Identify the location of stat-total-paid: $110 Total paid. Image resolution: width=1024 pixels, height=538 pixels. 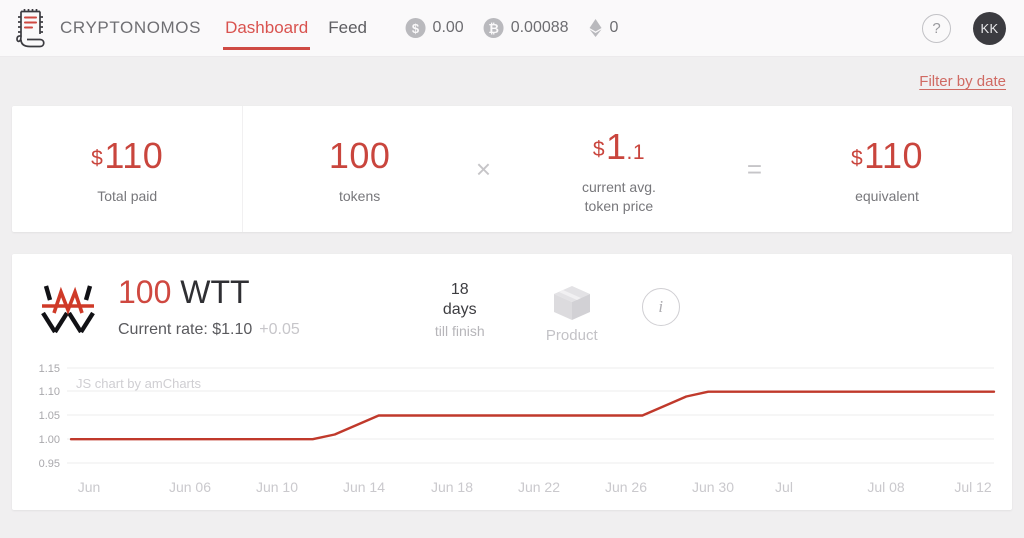
(128, 169).